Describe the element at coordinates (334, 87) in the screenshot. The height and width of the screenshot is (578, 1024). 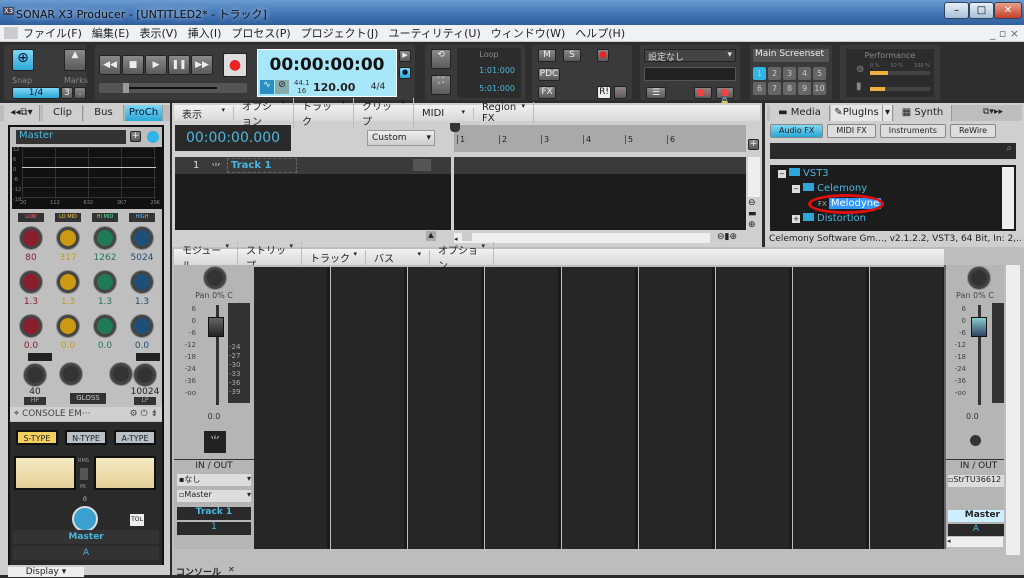
I see `tempo-value: 120.00` at that location.